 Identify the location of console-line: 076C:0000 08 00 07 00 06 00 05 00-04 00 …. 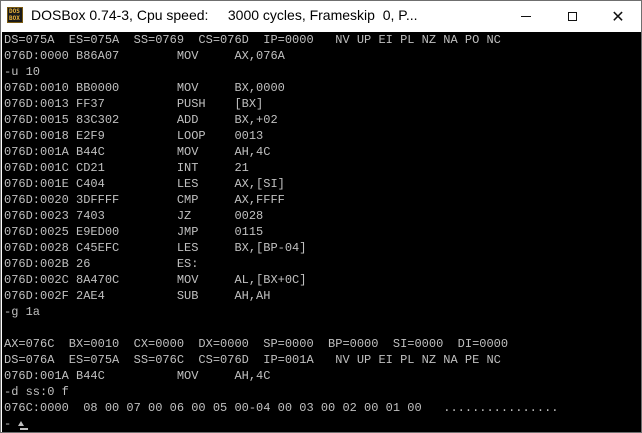
(281, 408).